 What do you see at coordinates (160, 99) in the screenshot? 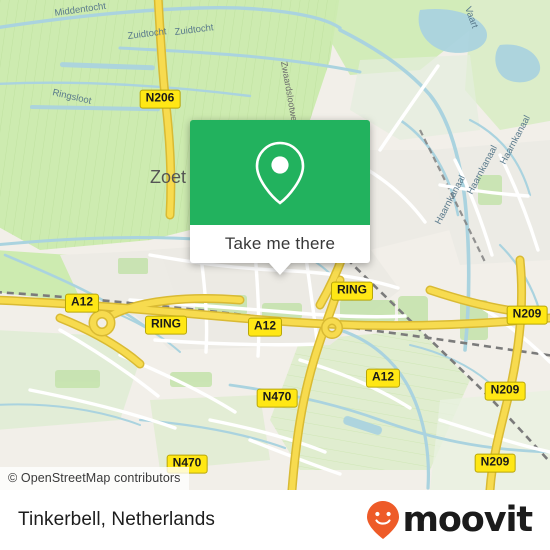
I see `road-shield: N206` at bounding box center [160, 99].